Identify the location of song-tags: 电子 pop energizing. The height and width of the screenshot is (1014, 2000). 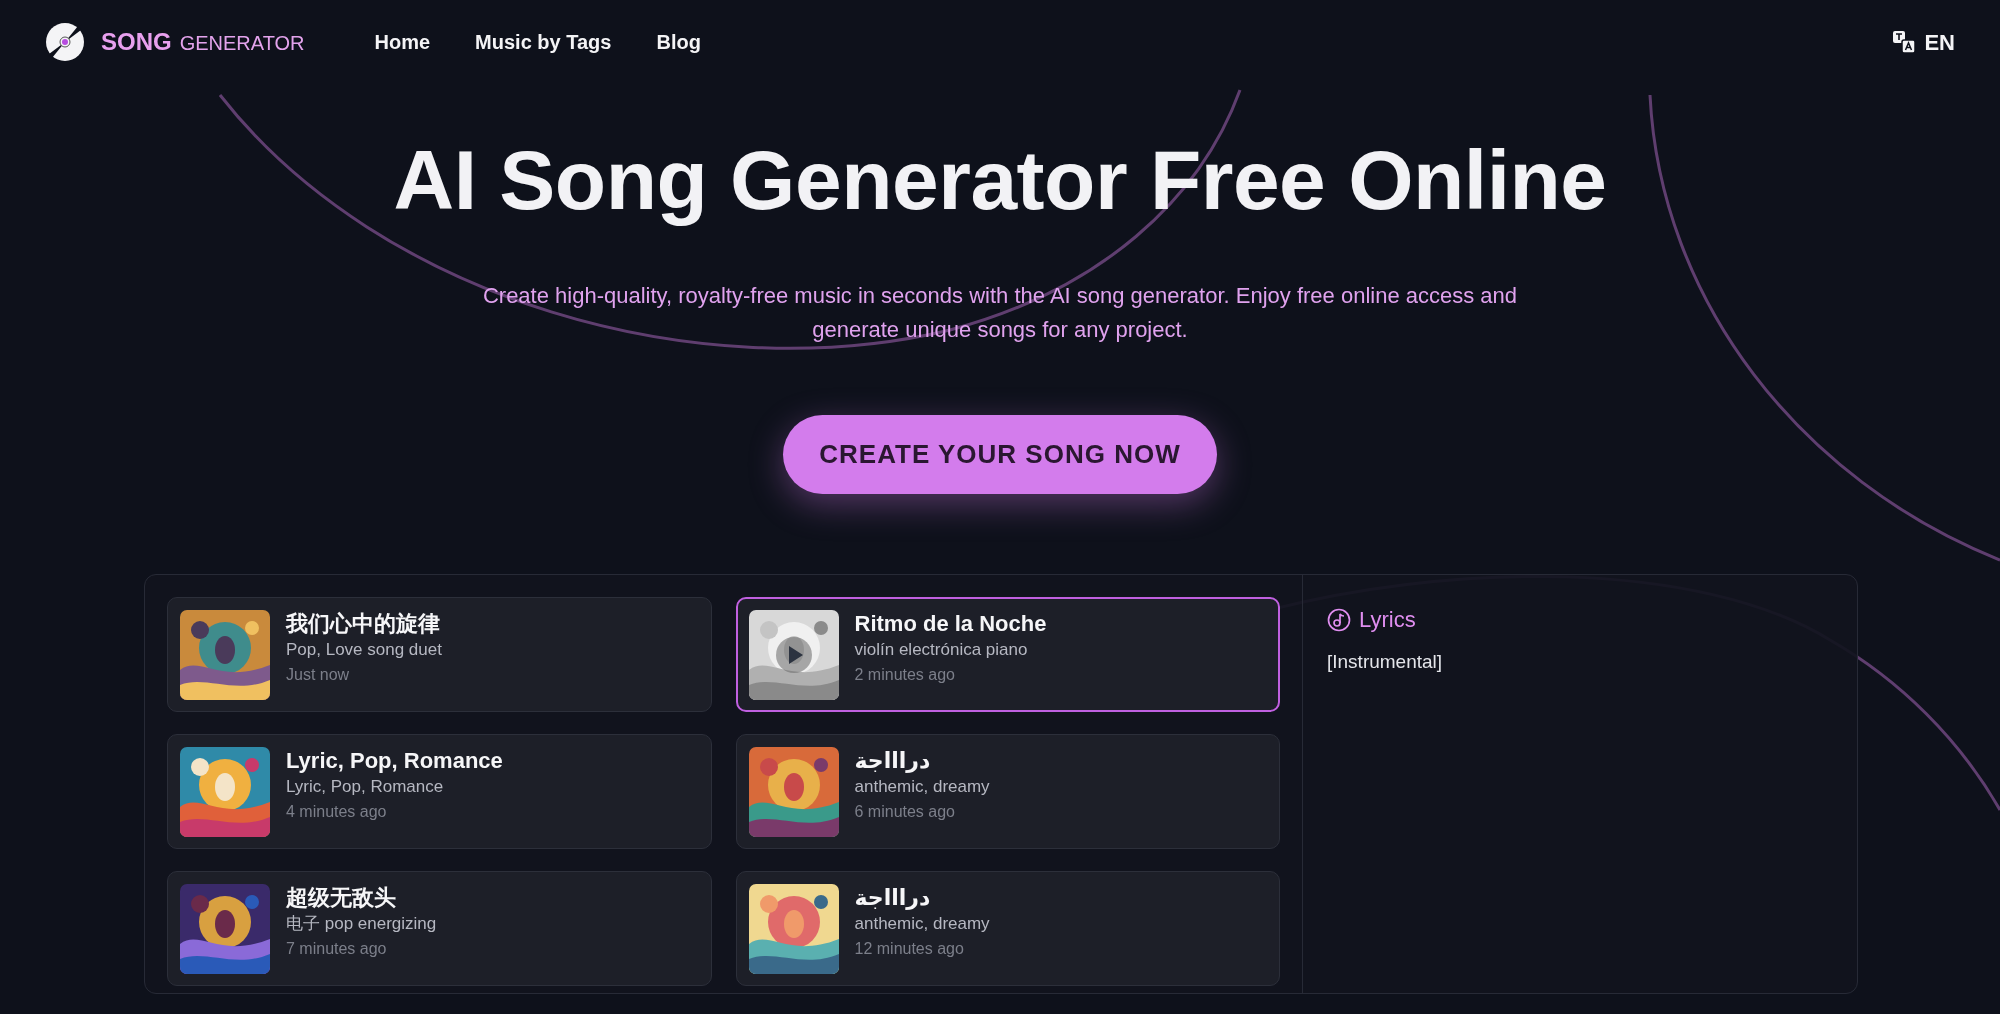
(361, 924).